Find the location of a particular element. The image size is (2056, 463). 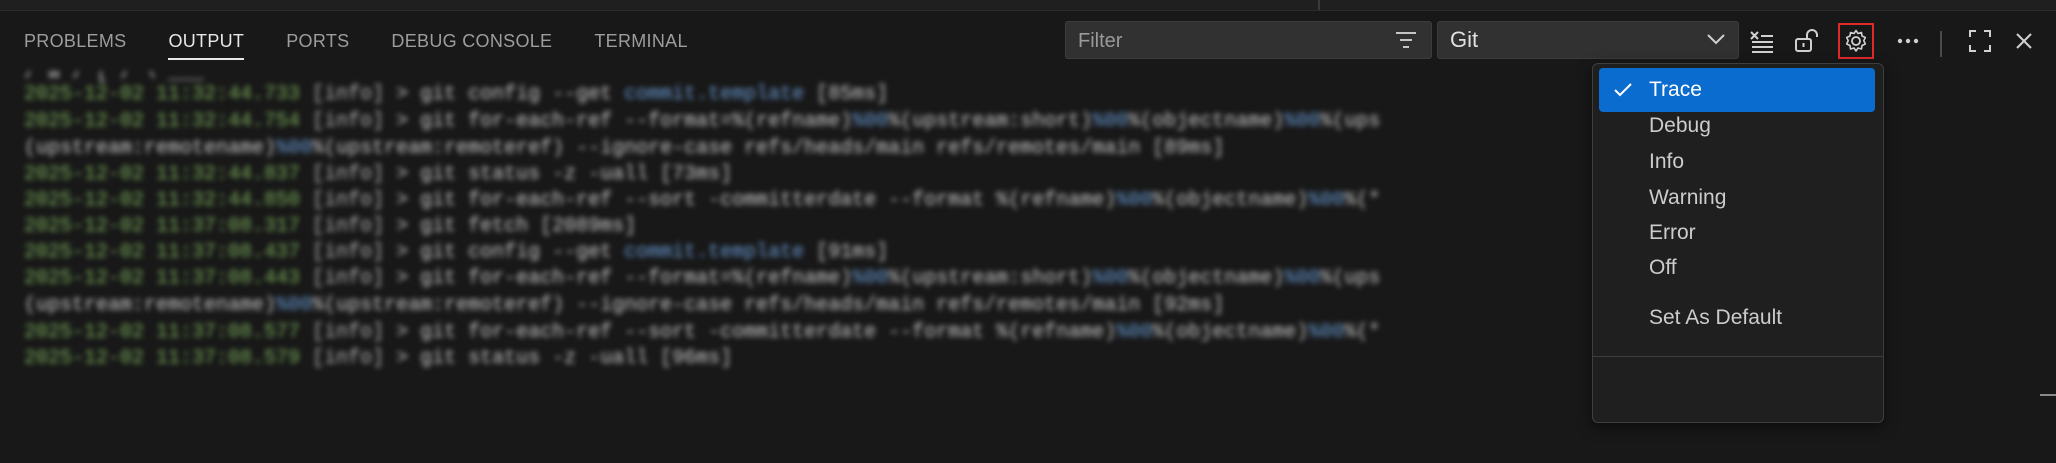

output-channel-select: Git is located at coordinates (1588, 40).